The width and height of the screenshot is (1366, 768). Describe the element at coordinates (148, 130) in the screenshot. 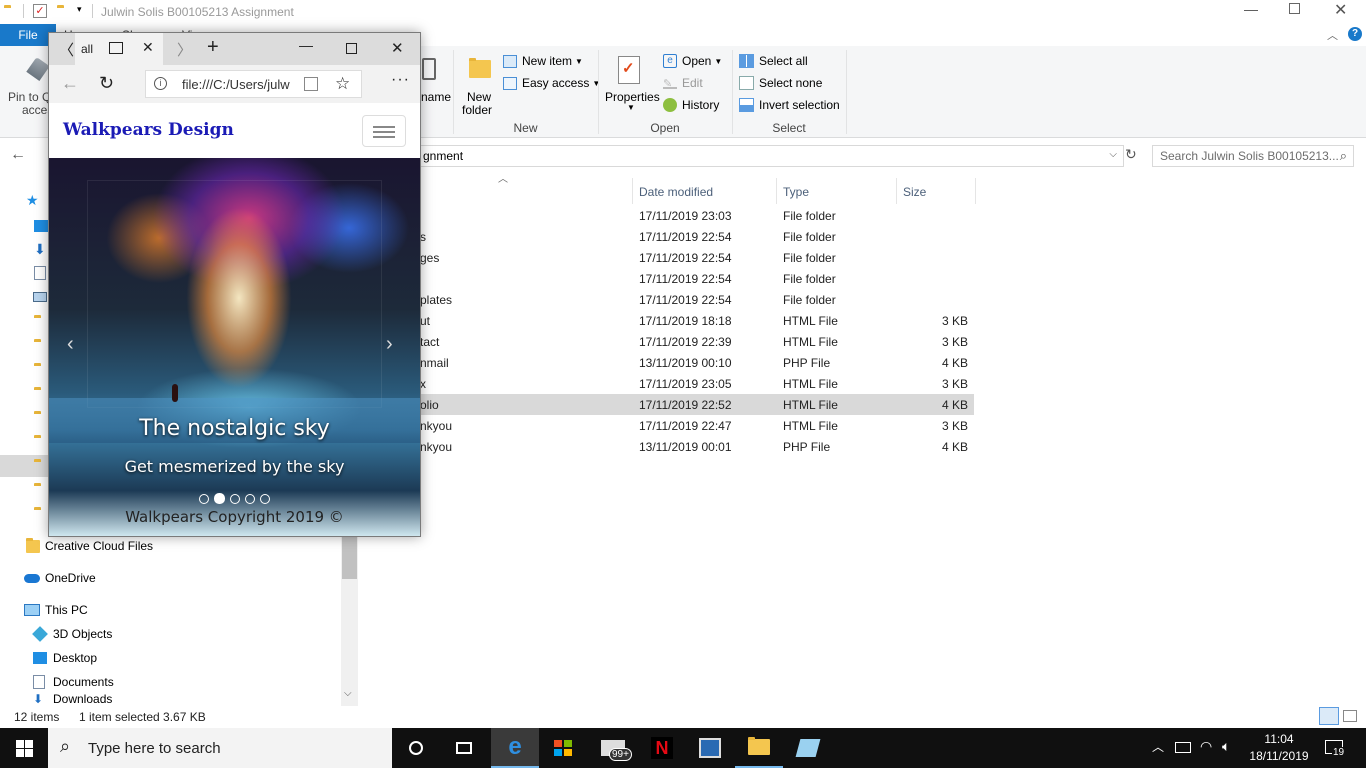

I see `site-brand: Walkpears Design` at that location.